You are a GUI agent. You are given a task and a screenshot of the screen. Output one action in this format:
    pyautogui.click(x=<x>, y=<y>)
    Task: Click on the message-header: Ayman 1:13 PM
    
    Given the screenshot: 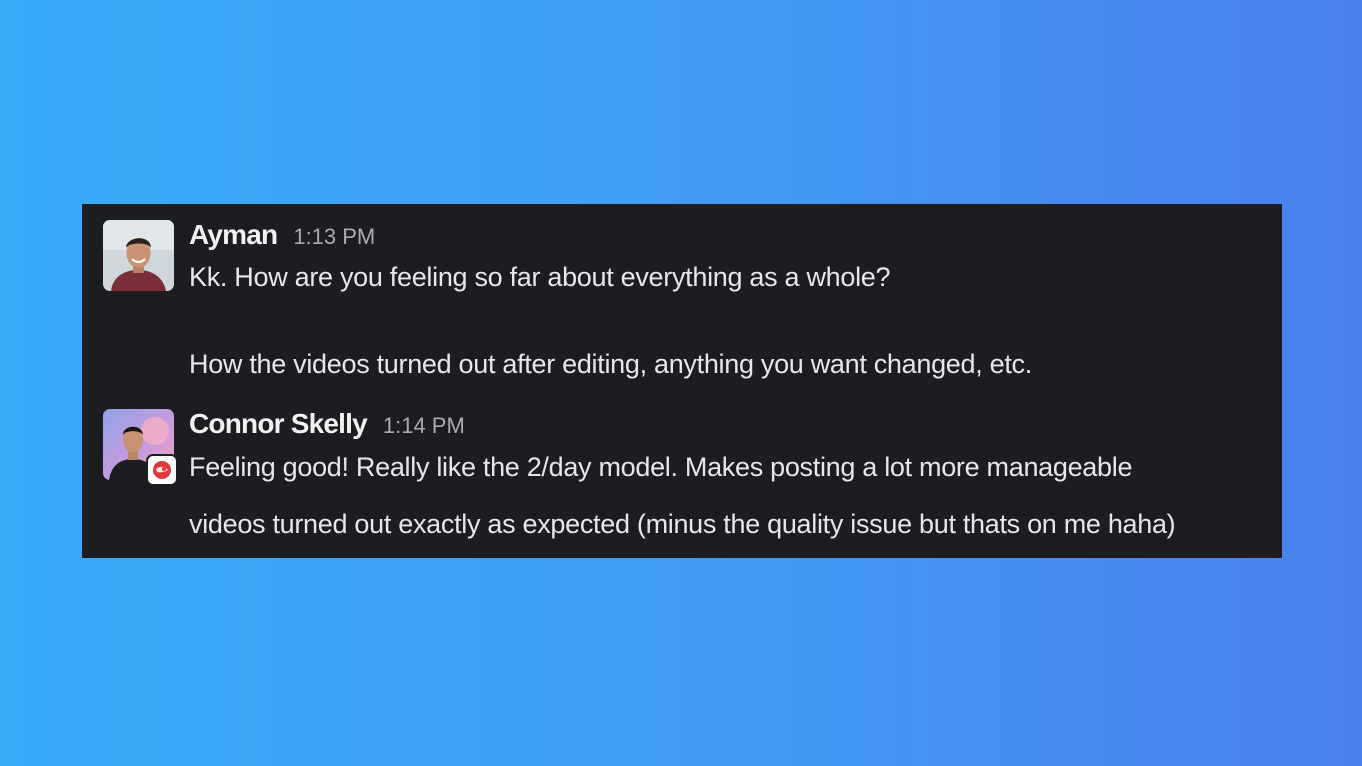 What is the action you would take?
    pyautogui.click(x=734, y=236)
    